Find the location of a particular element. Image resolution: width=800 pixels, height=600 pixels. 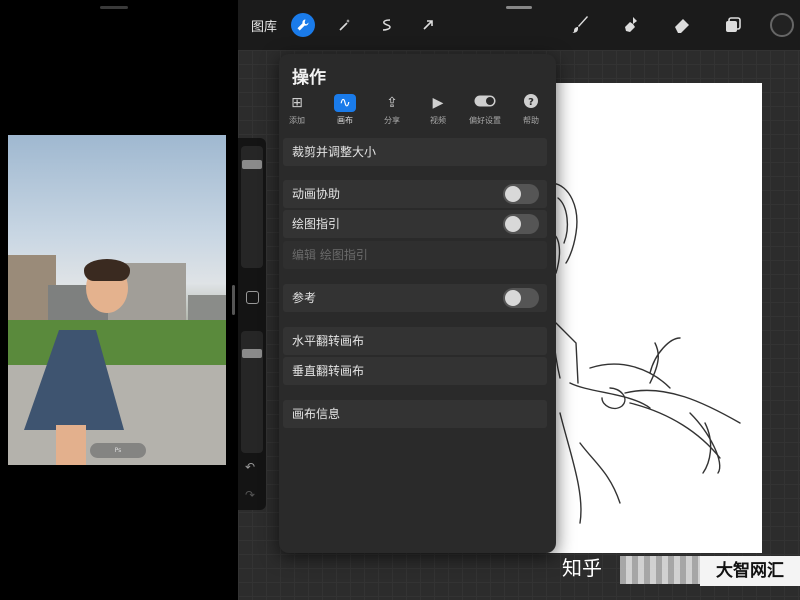

brush-sidebar: ↶ ↷ is located at coordinates (252, 324).